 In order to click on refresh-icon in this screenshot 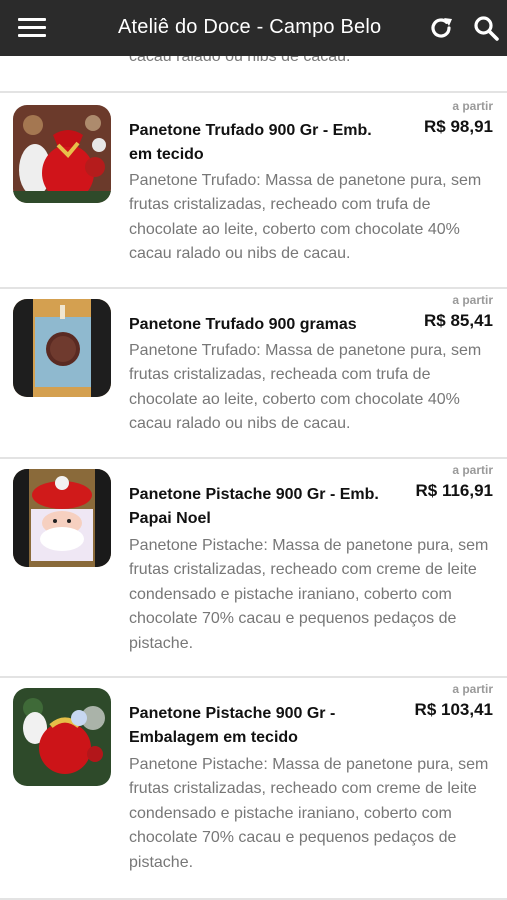, I will do `click(441, 28)`.